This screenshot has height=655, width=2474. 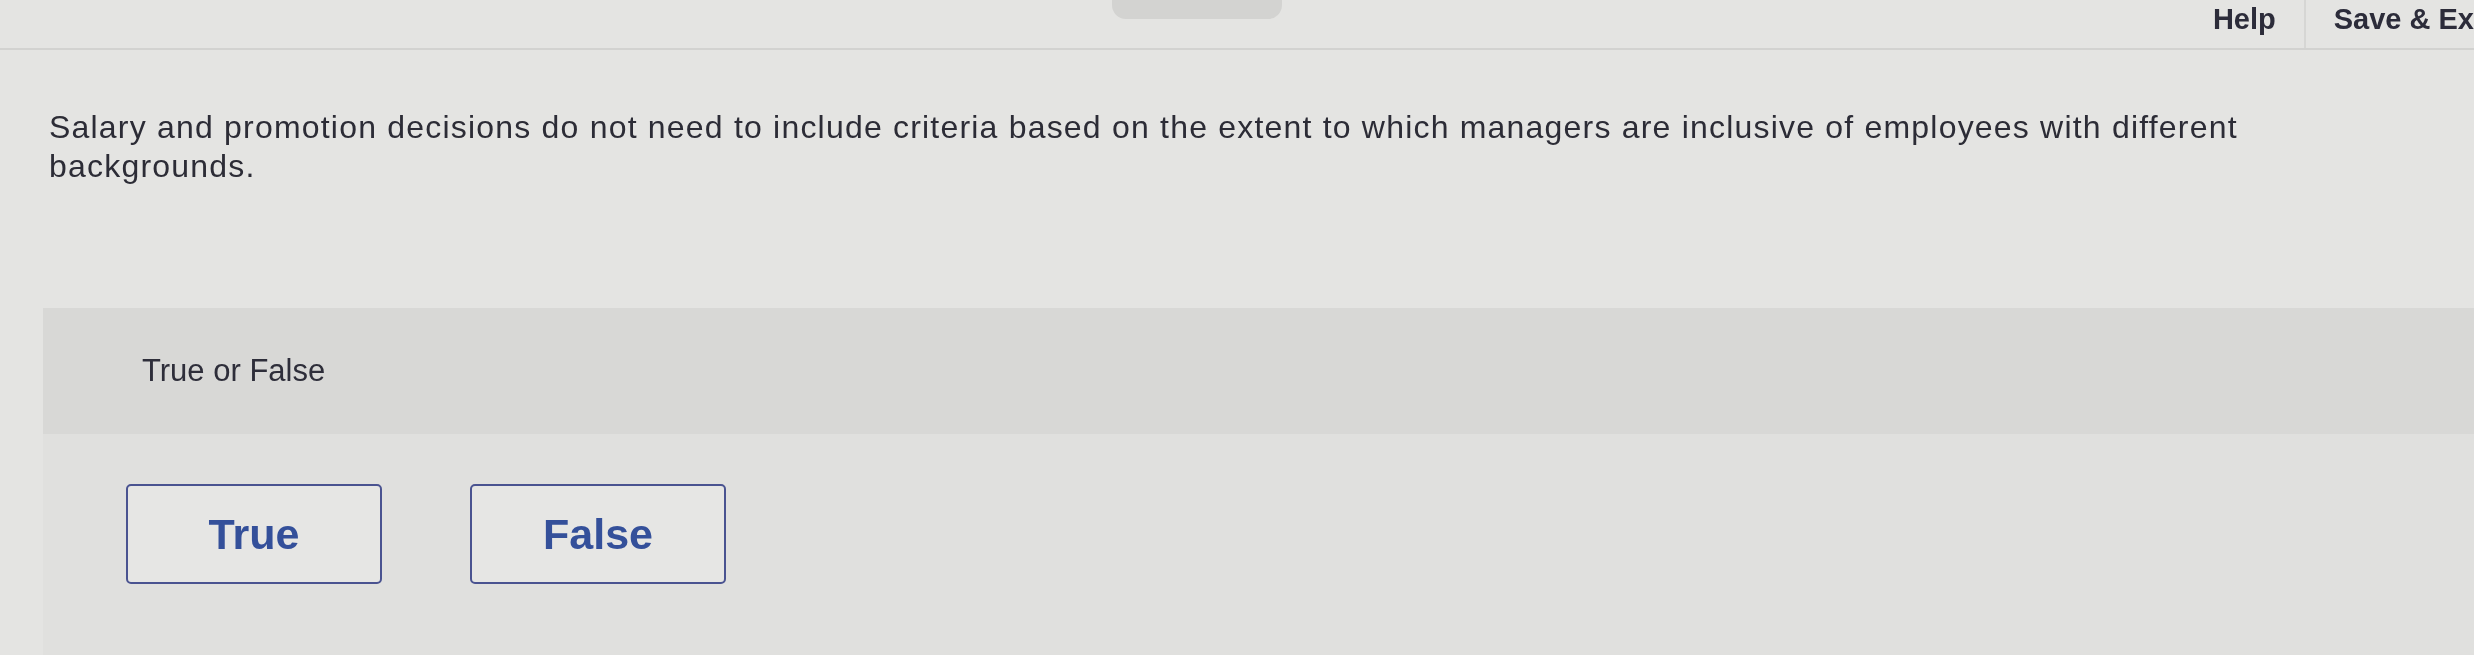 What do you see at coordinates (598, 534) in the screenshot?
I see `answer-option: False` at bounding box center [598, 534].